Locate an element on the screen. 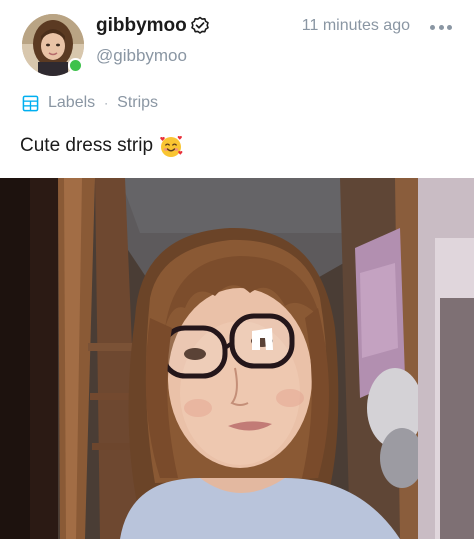 The image size is (474, 539). online-status-icon is located at coordinates (75, 65).